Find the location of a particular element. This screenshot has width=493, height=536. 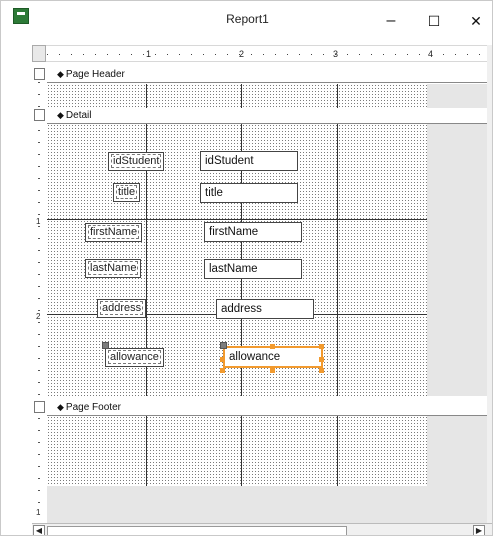

horizontal-scrollbar: ◀ ▶ is located at coordinates (262, 529).